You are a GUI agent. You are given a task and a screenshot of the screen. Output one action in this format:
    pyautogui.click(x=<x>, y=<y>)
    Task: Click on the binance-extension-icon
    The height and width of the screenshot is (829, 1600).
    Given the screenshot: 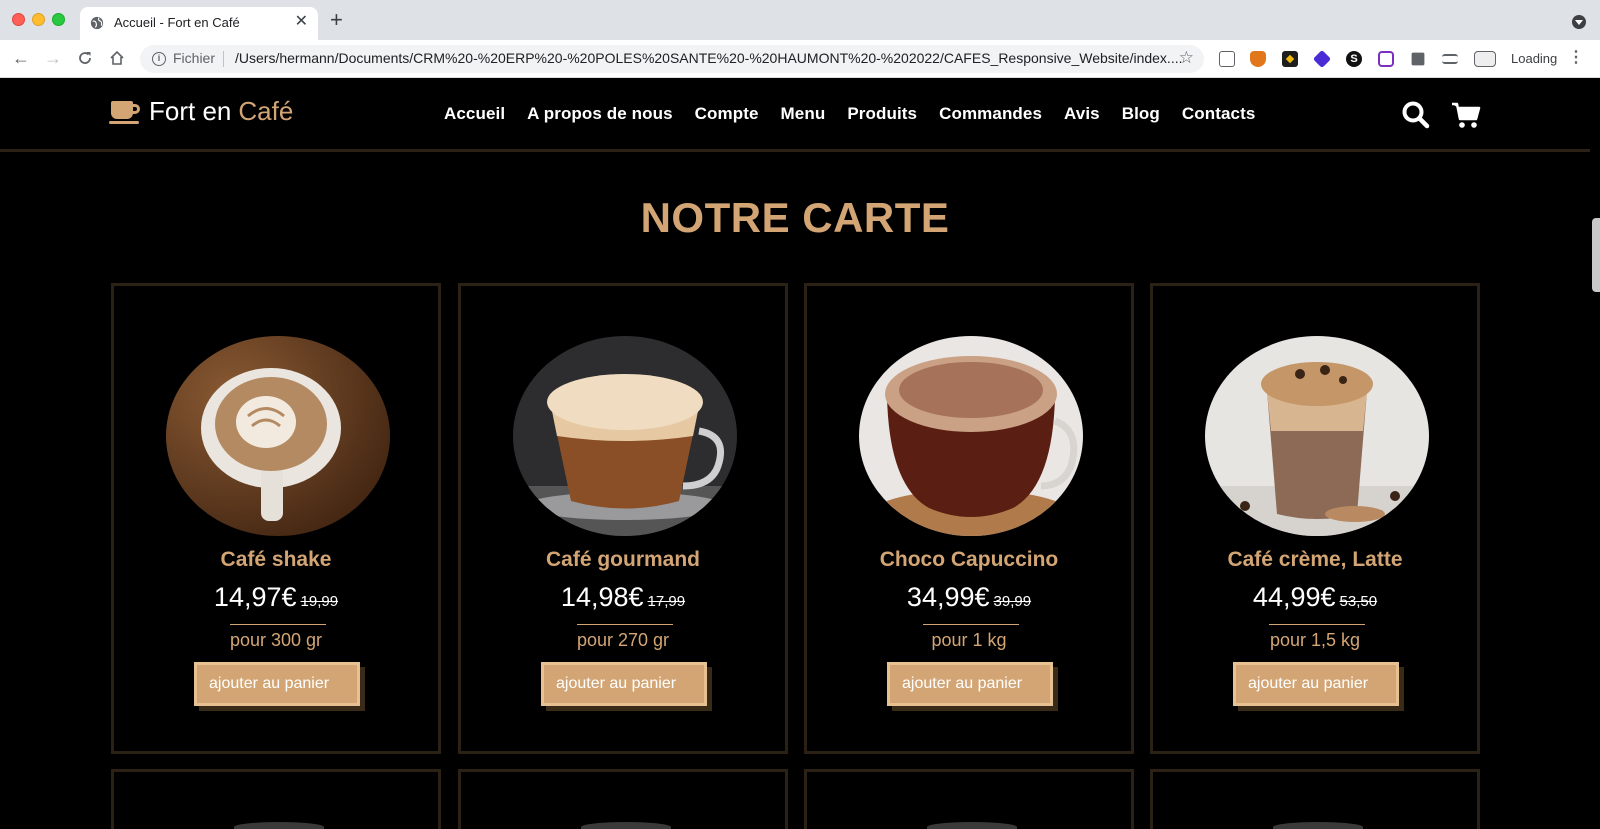 What is the action you would take?
    pyautogui.click(x=1290, y=59)
    